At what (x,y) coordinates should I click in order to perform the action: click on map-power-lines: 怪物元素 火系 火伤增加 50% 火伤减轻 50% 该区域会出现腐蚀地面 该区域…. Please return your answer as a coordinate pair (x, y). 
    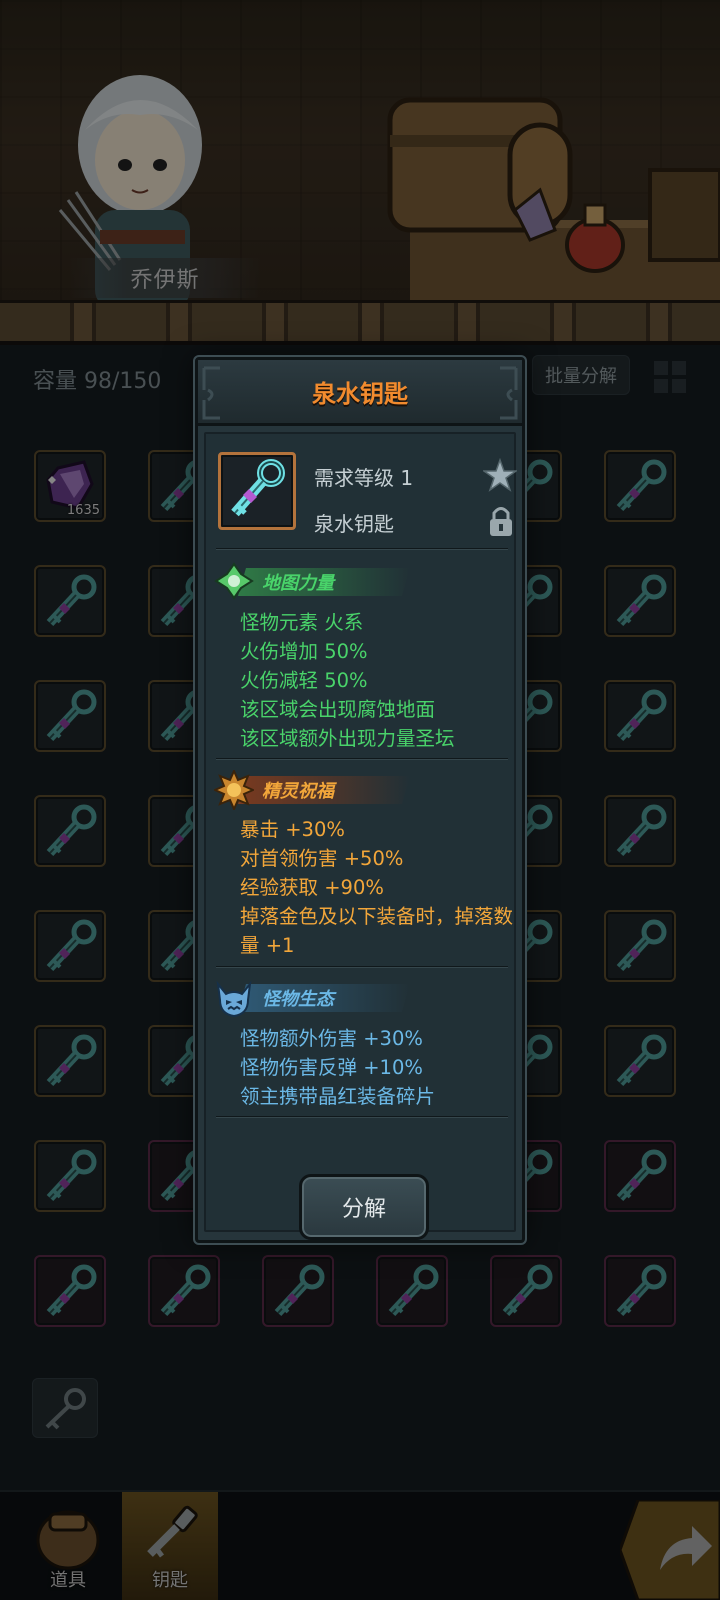
    Looking at the image, I should click on (347, 680).